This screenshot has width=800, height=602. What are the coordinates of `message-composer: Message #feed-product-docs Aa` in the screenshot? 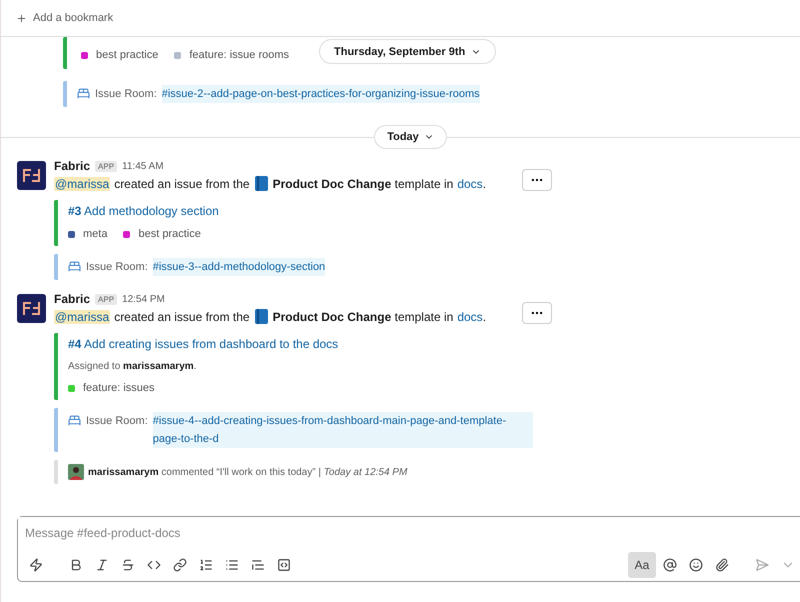 It's located at (408, 549).